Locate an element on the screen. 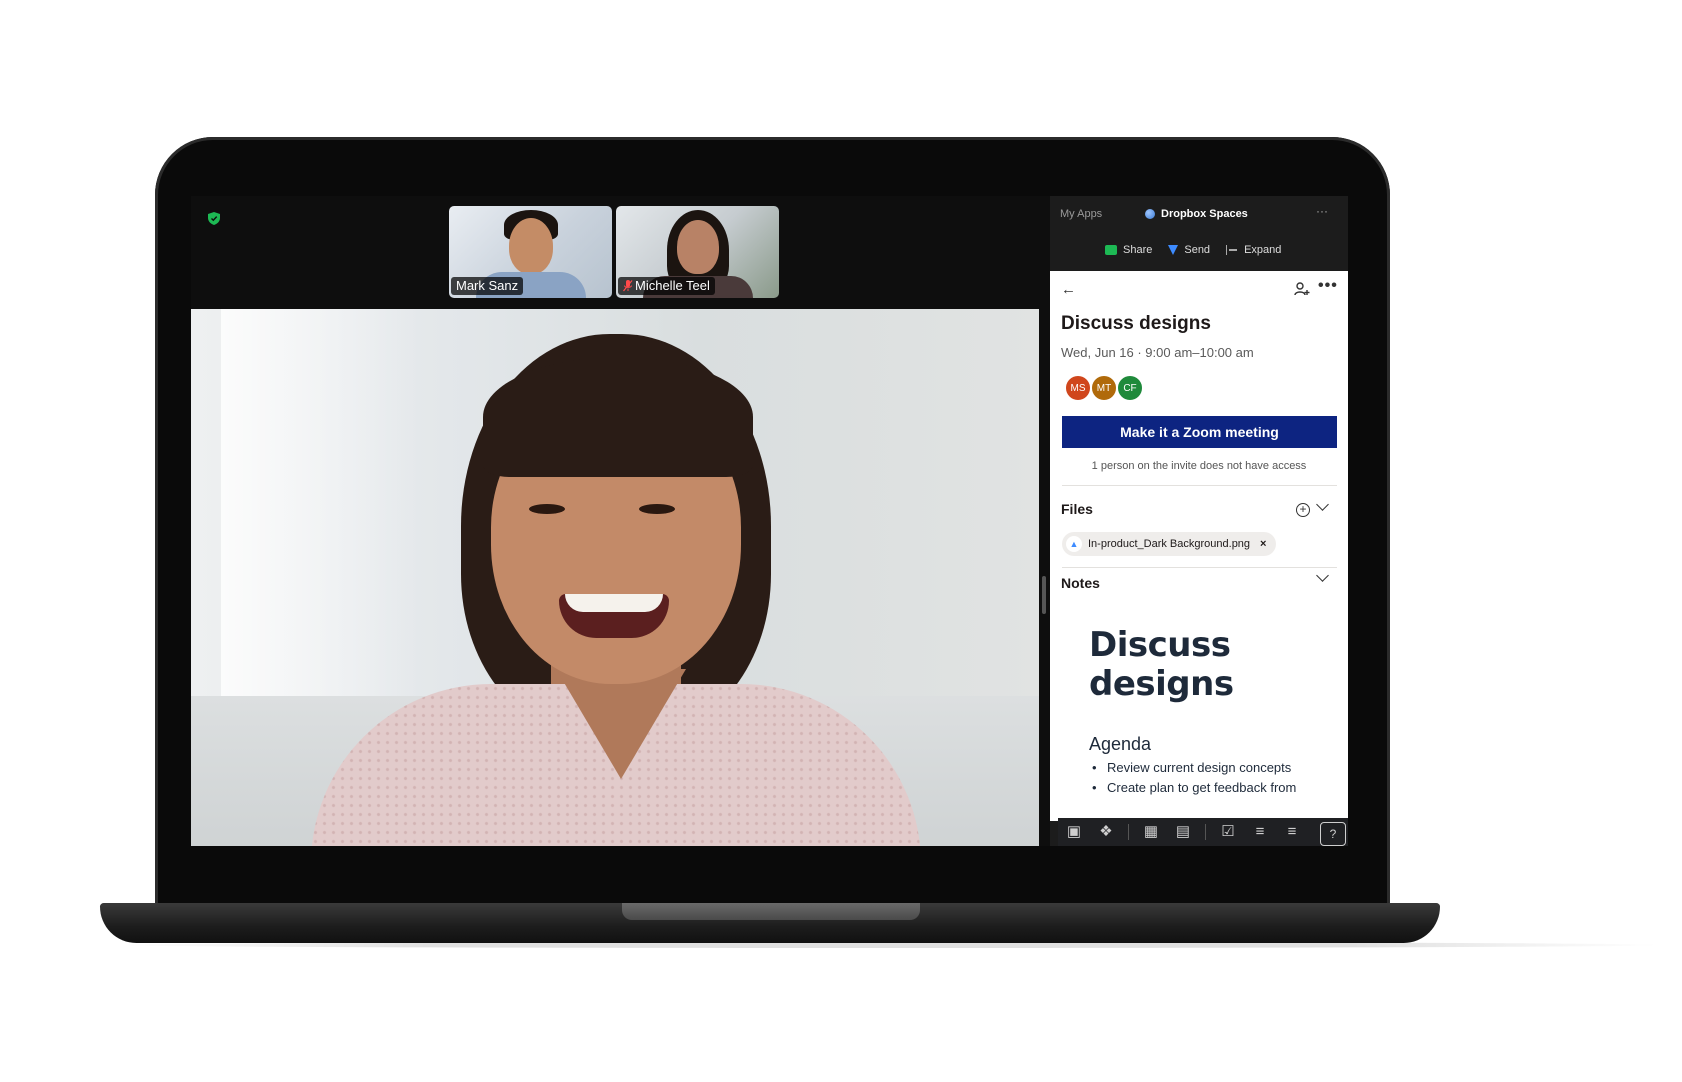  app-title: Dropbox Spaces is located at coordinates (1196, 214).